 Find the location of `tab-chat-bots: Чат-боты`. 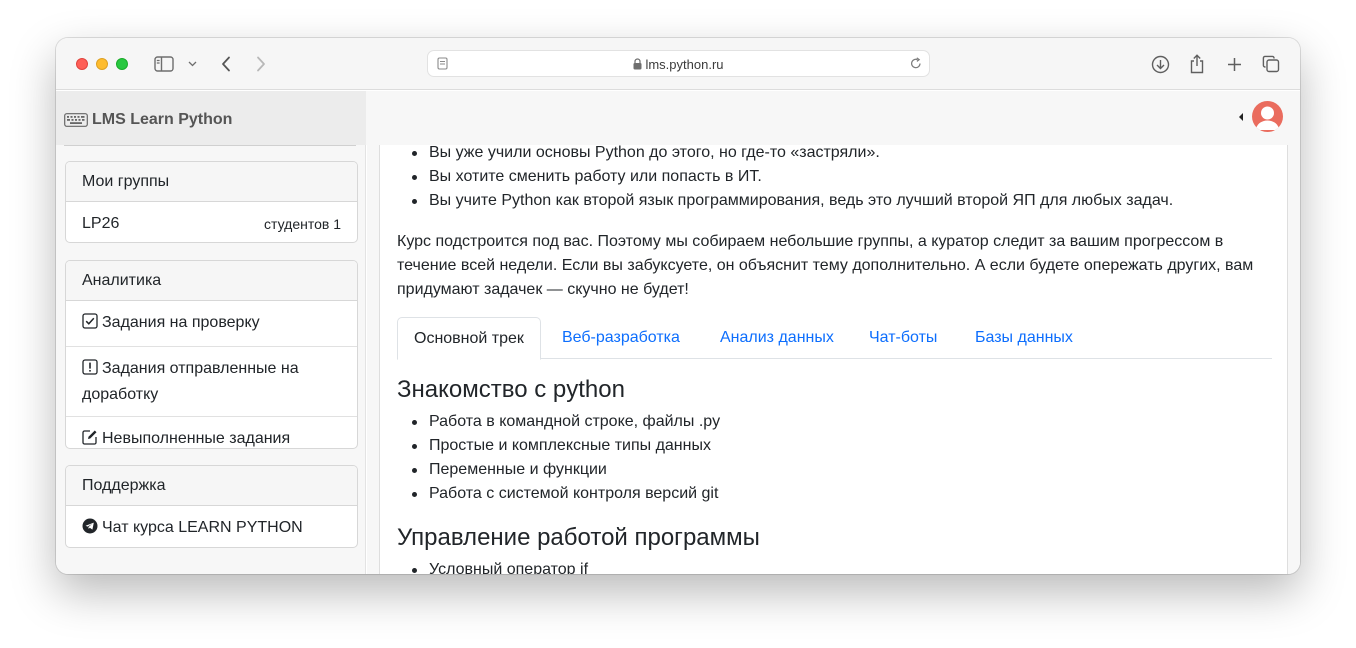

tab-chat-bots: Чат-боты is located at coordinates (903, 338).